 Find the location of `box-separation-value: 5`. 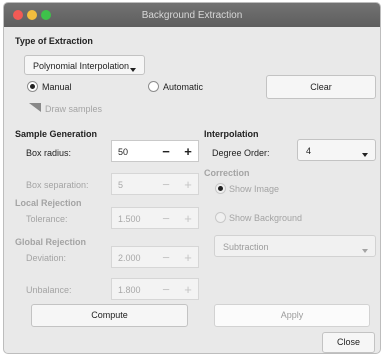

box-separation-value: 5 is located at coordinates (121, 185).